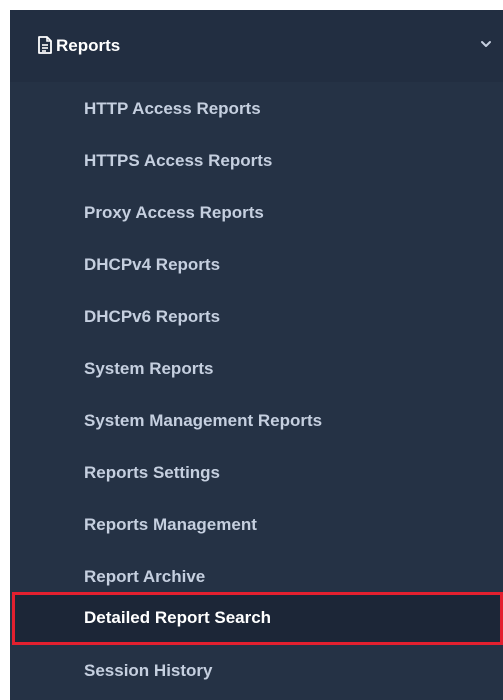 This screenshot has height=700, width=503. Describe the element at coordinates (172, 108) in the screenshot. I see `menu-item-label: HTTP Access Reports` at that location.